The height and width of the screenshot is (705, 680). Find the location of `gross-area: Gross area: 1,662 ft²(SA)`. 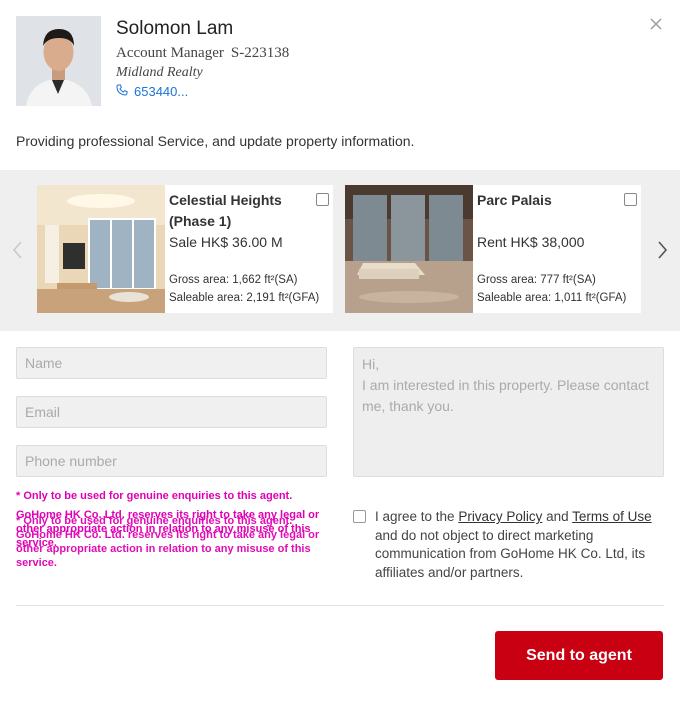

gross-area: Gross area: 1,662 ft²(SA) is located at coordinates (233, 280).